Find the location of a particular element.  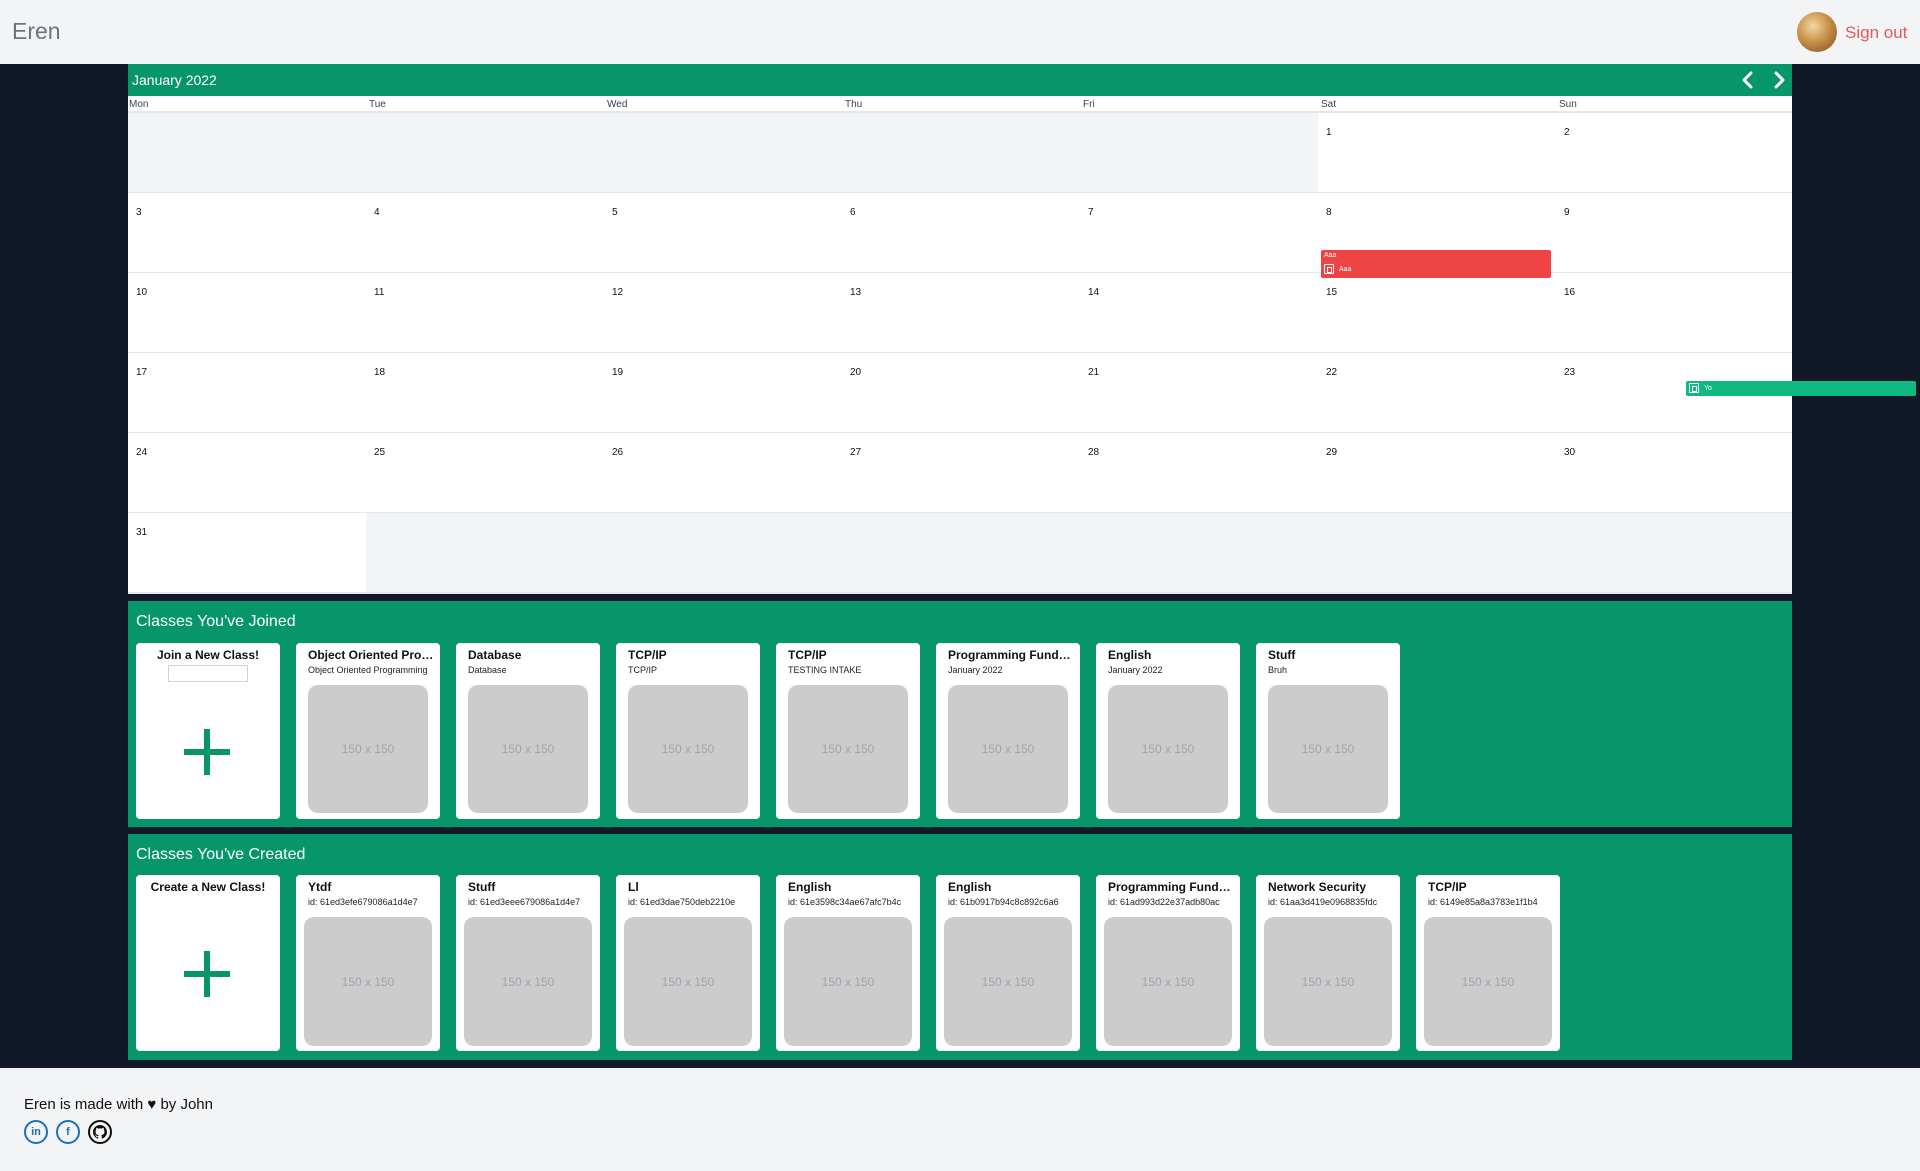

calendar-day-cell: 22 is located at coordinates (1437, 392).